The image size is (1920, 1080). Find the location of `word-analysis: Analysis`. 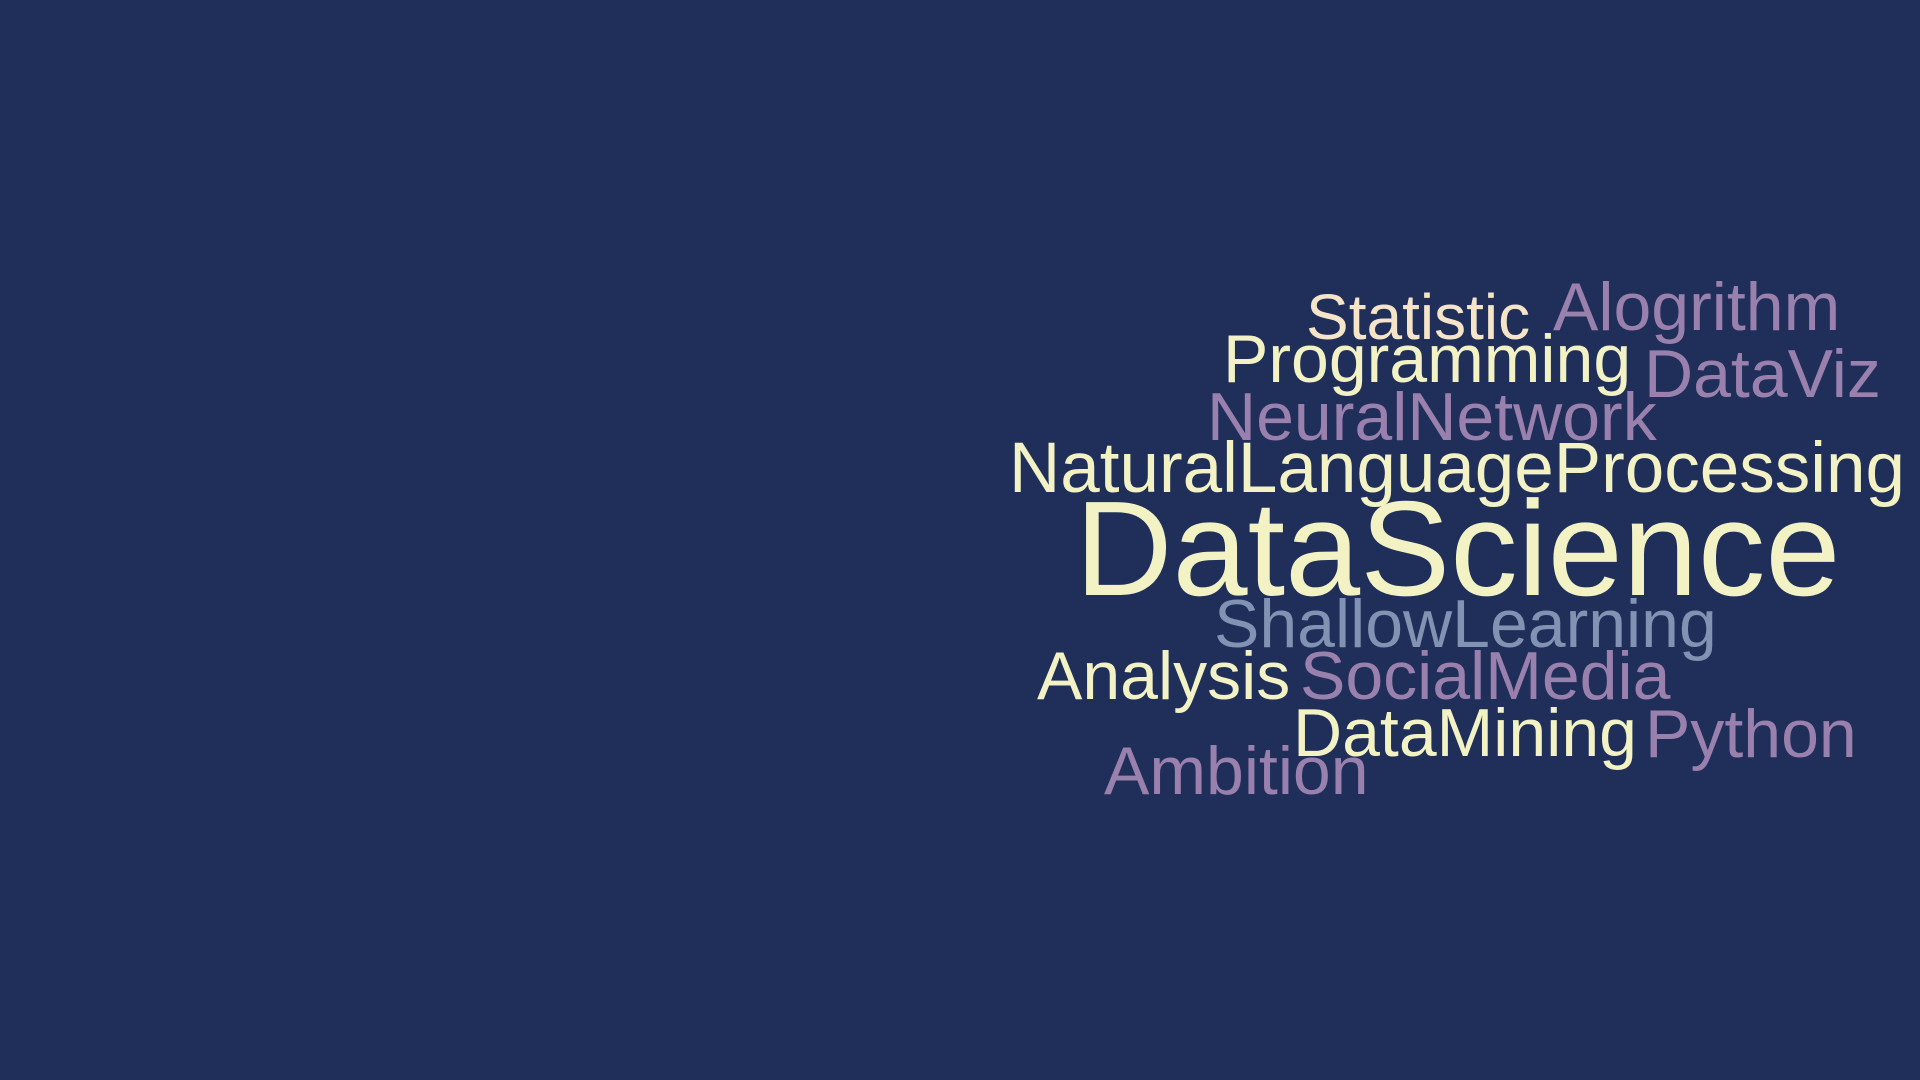

word-analysis: Analysis is located at coordinates (1164, 676).